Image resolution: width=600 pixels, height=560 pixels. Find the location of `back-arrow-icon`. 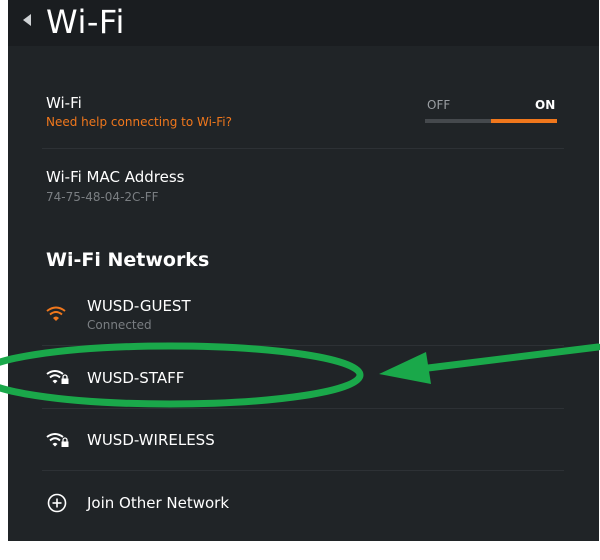

back-arrow-icon is located at coordinates (27, 20).